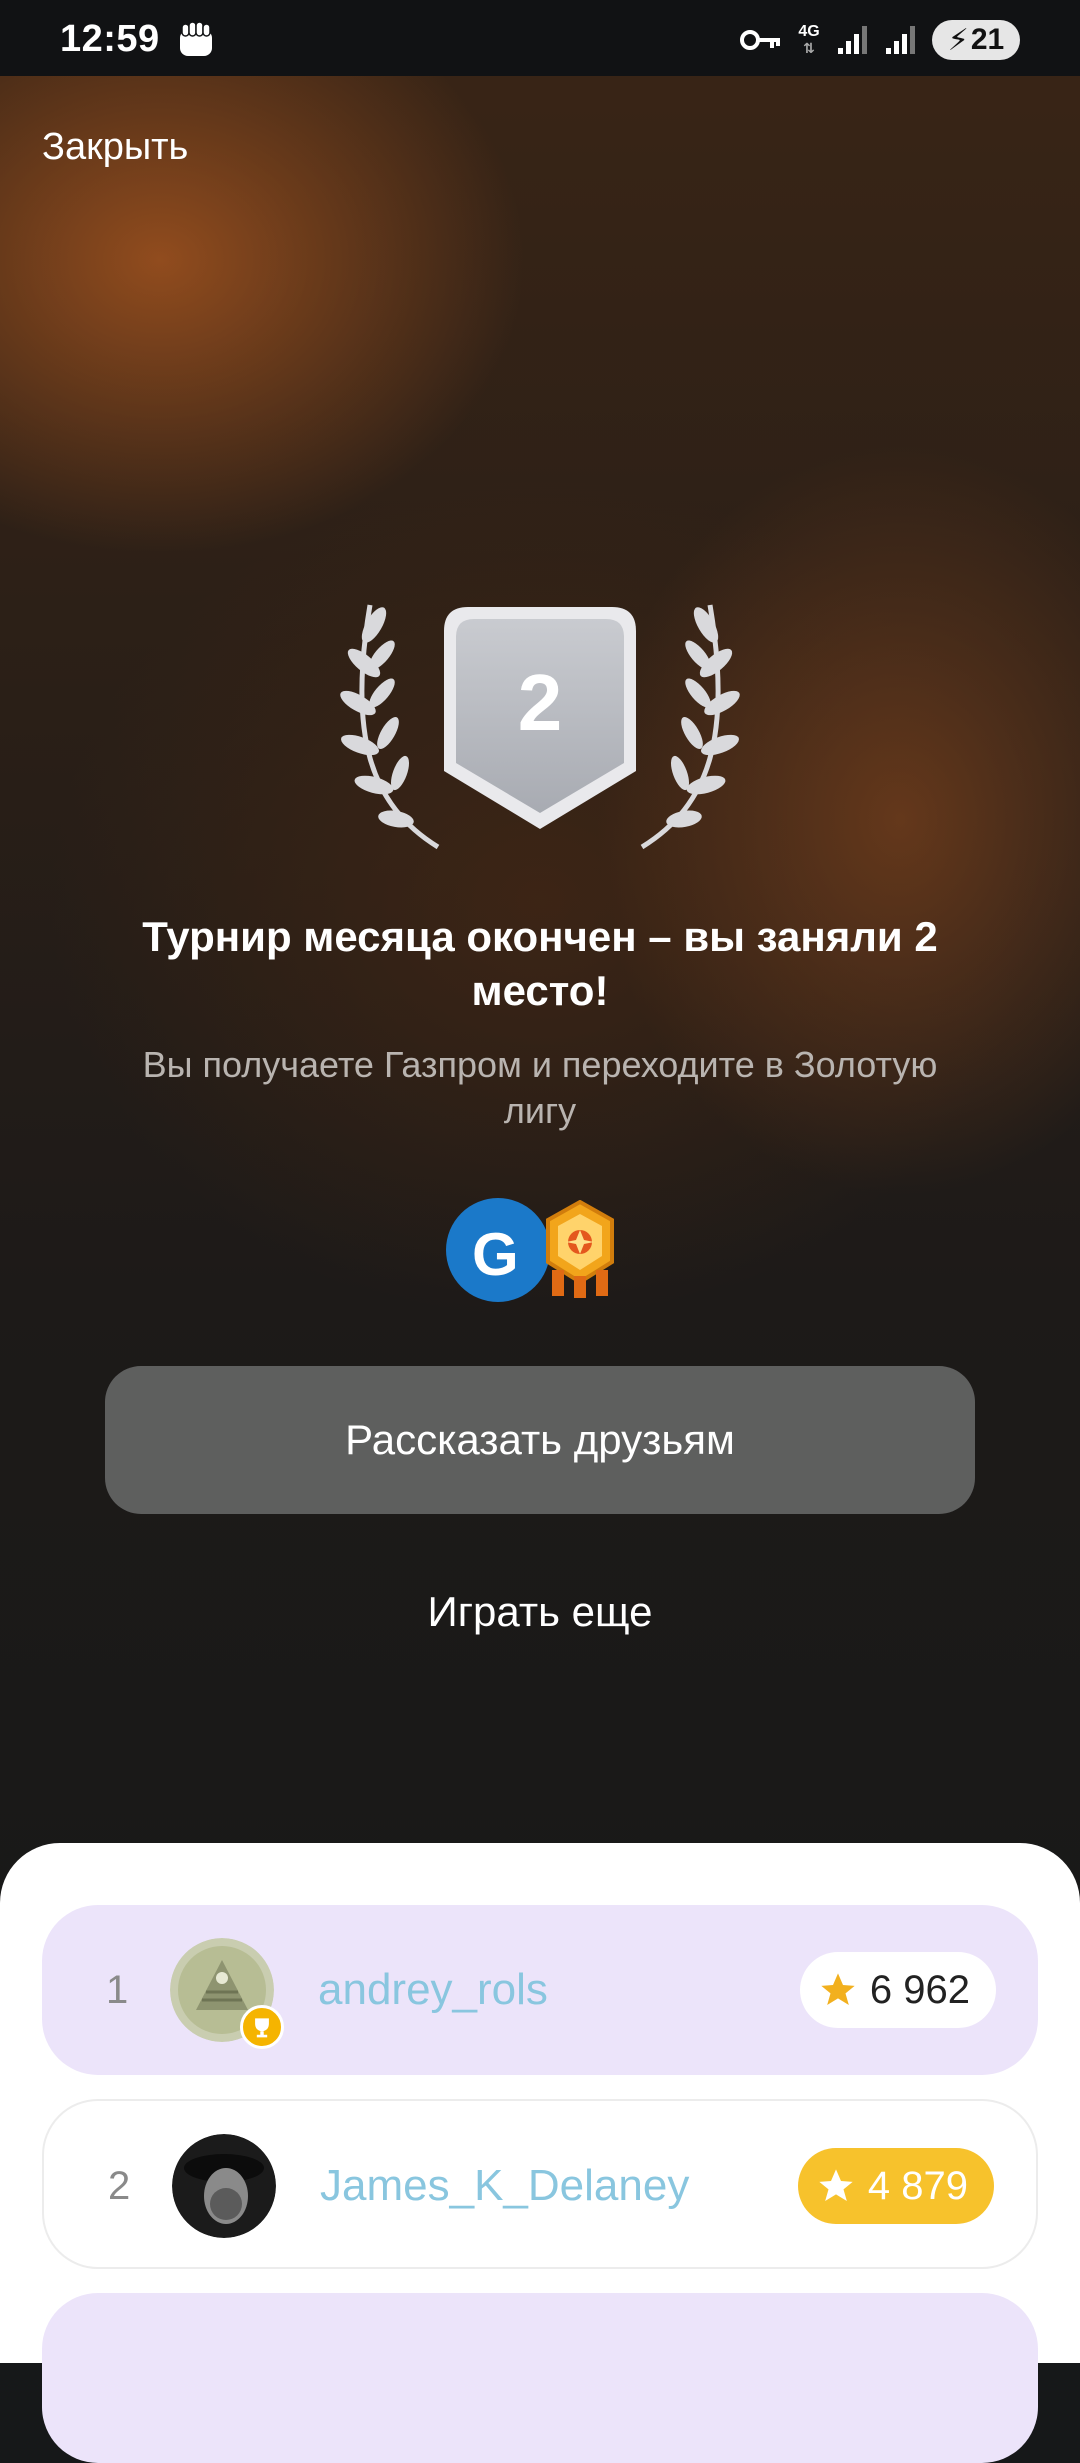  What do you see at coordinates (262, 2027) in the screenshot?
I see `trophy-icon` at bounding box center [262, 2027].